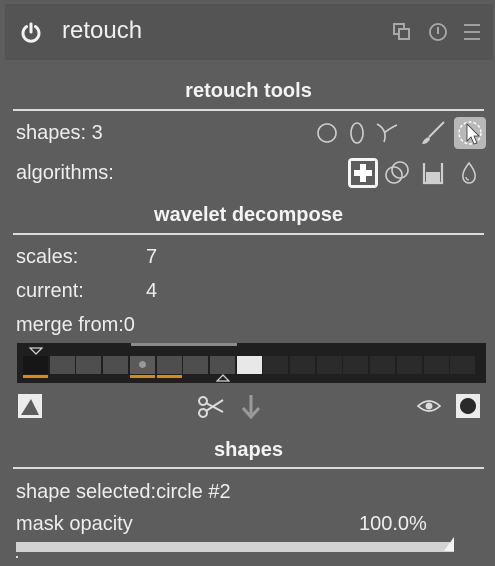  What do you see at coordinates (402, 32) in the screenshot?
I see `presets-icon` at bounding box center [402, 32].